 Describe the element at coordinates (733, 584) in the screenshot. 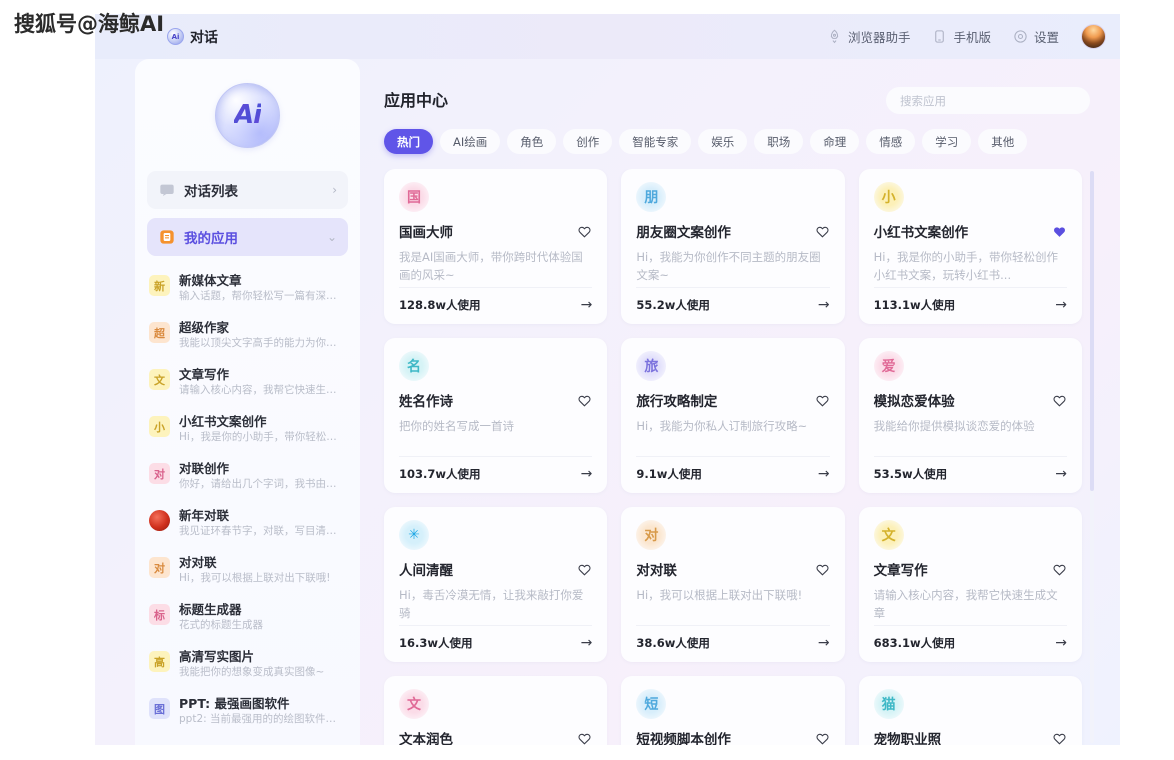

I see `app-card: 对对对联 Hi，我可以根据上联对出下联哦! 38.6w人使用 →` at that location.